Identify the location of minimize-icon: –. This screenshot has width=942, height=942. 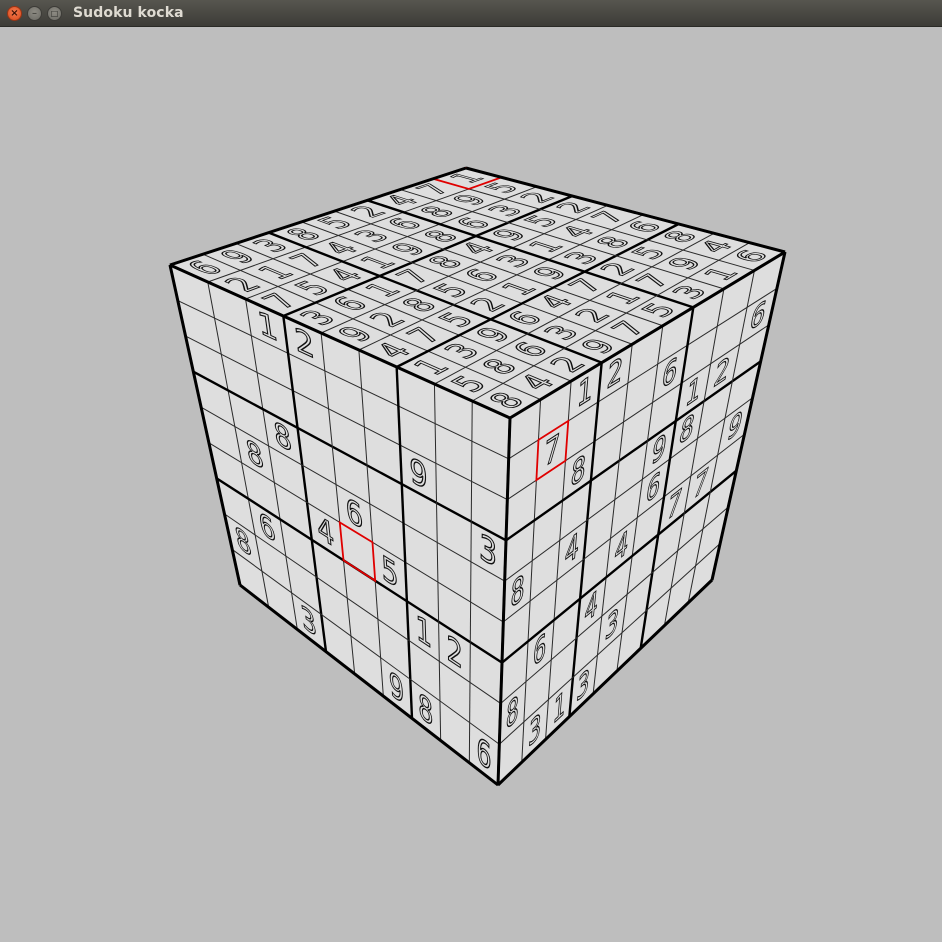
(34, 13).